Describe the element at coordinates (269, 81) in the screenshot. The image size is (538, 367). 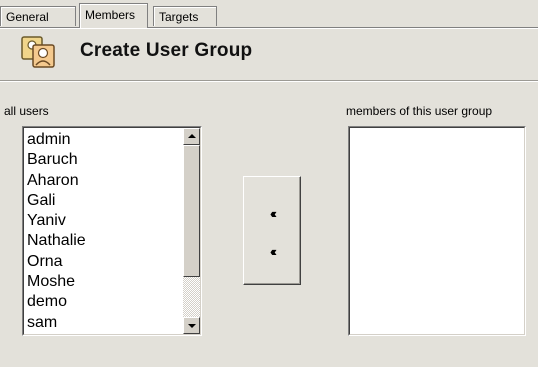
I see `header-divider-highlight` at that location.